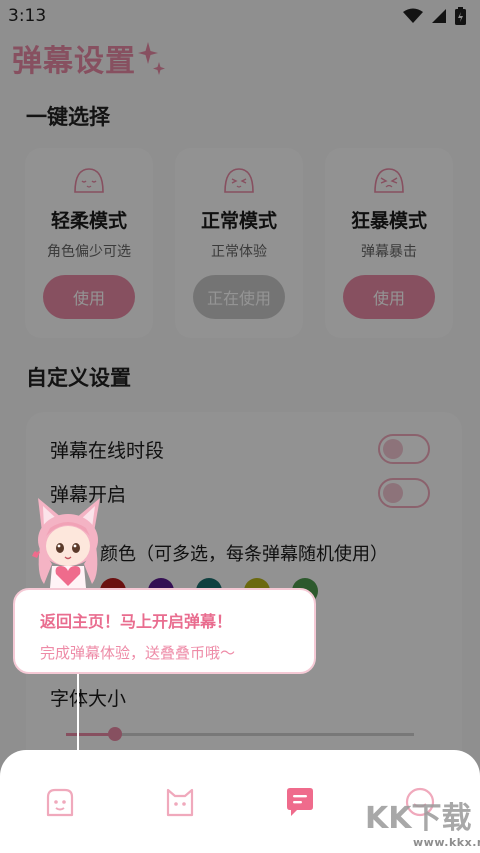  I want to click on watermark-url: www.kkx.net, so click(446, 842).